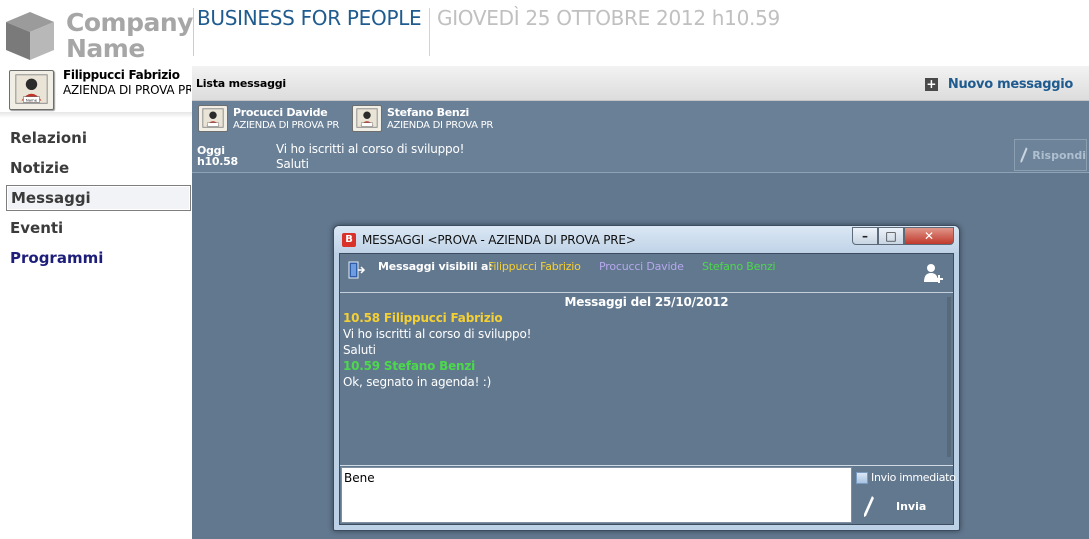 The height and width of the screenshot is (539, 1089). I want to click on person-icon: Name, so click(31, 89).